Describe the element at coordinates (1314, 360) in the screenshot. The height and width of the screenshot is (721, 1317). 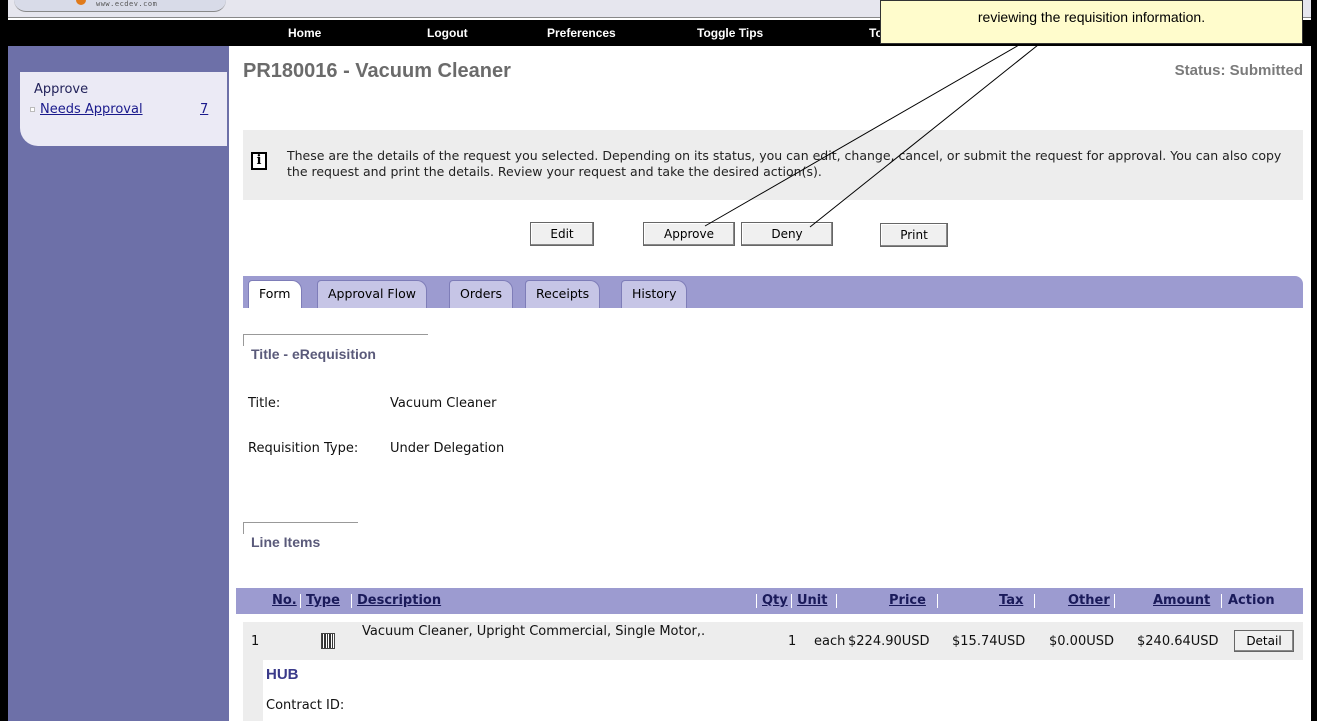
I see `window-frame-right` at that location.